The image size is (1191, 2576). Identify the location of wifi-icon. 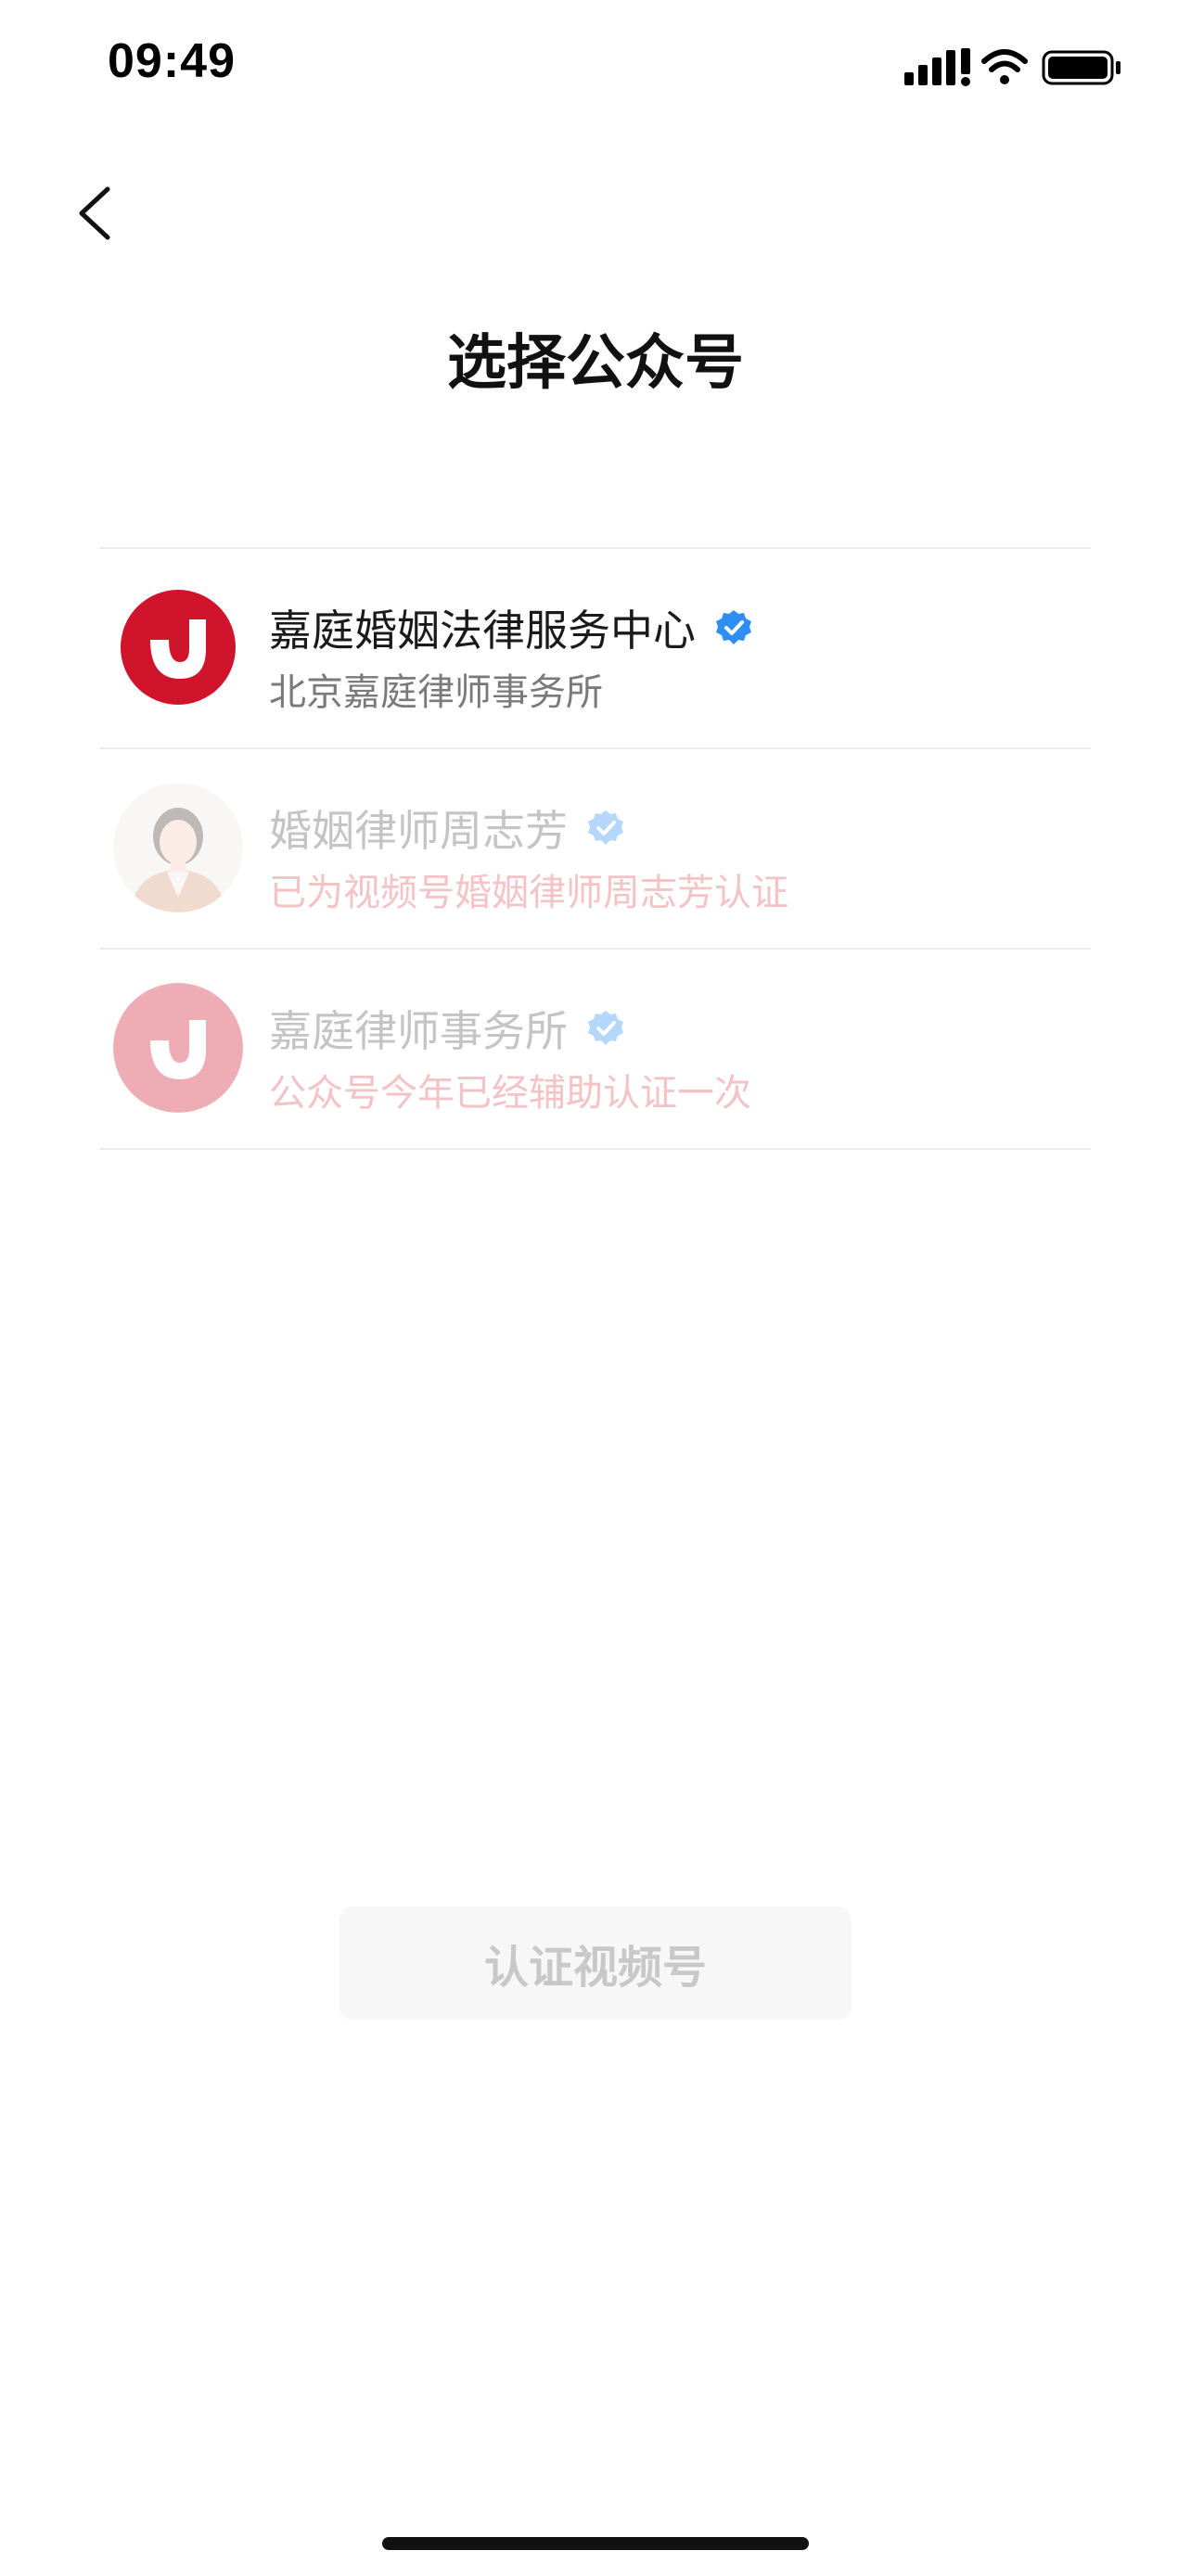
(1004, 66).